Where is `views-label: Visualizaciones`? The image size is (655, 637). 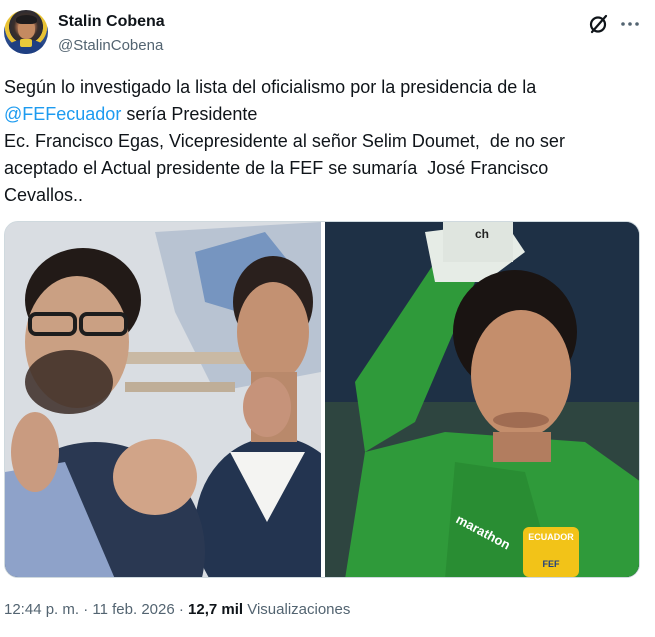
views-label: Visualizaciones is located at coordinates (296, 609).